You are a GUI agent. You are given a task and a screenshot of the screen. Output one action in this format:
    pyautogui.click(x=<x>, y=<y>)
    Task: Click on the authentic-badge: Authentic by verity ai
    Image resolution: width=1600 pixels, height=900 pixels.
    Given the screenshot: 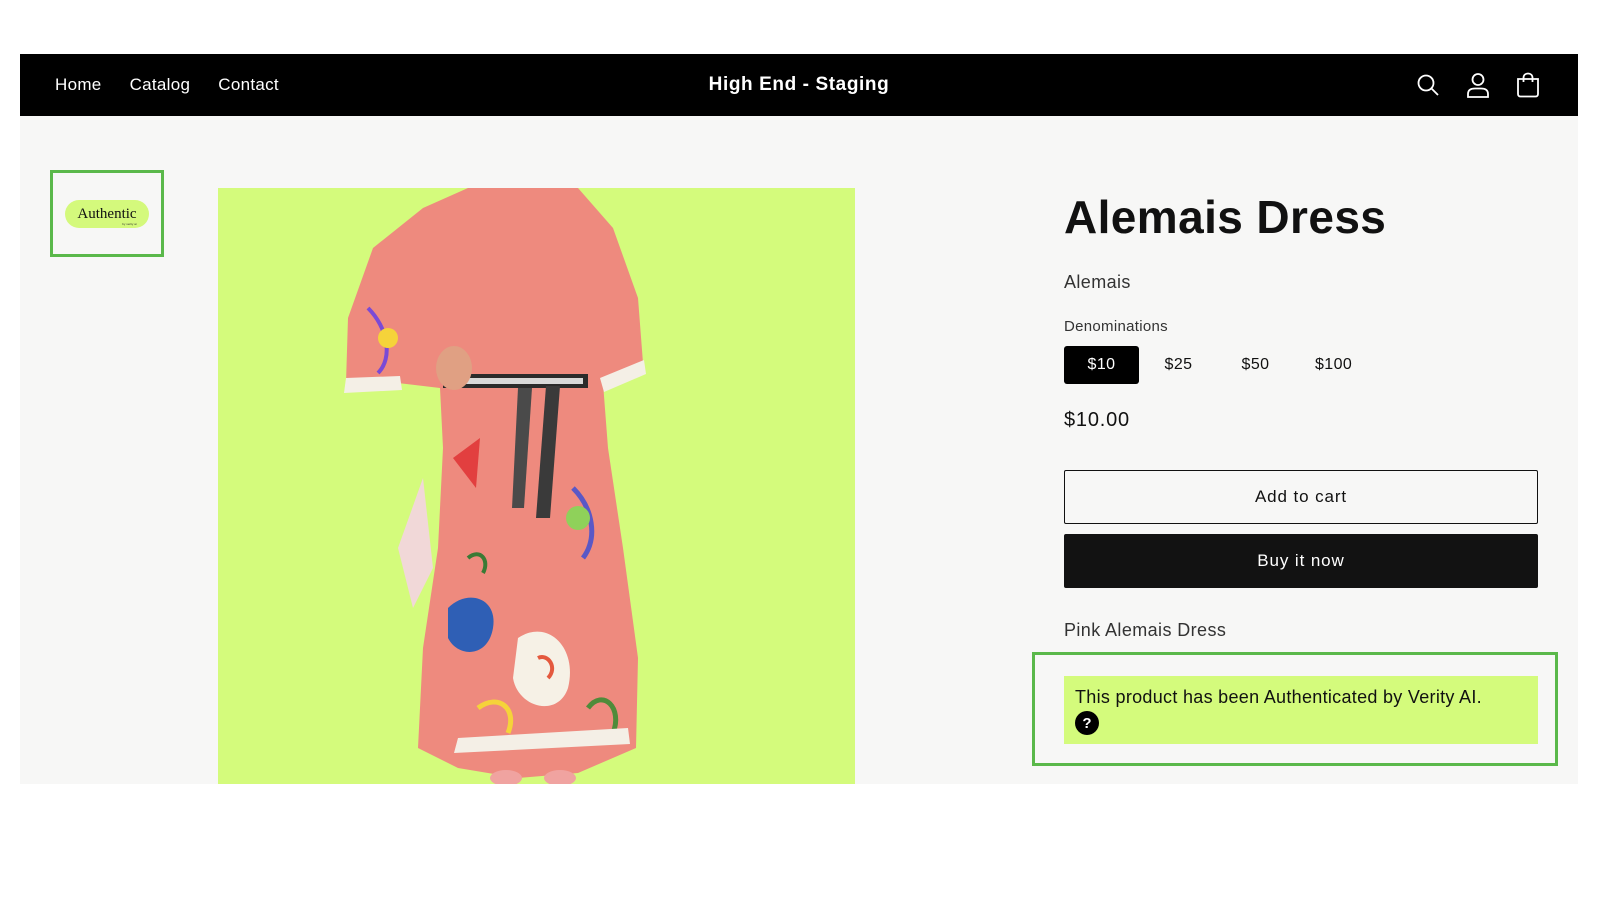 What is the action you would take?
    pyautogui.click(x=107, y=213)
    